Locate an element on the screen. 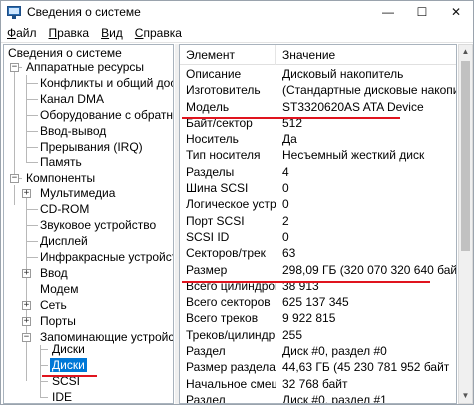  window-title: Сведения о системе is located at coordinates (84, 12).